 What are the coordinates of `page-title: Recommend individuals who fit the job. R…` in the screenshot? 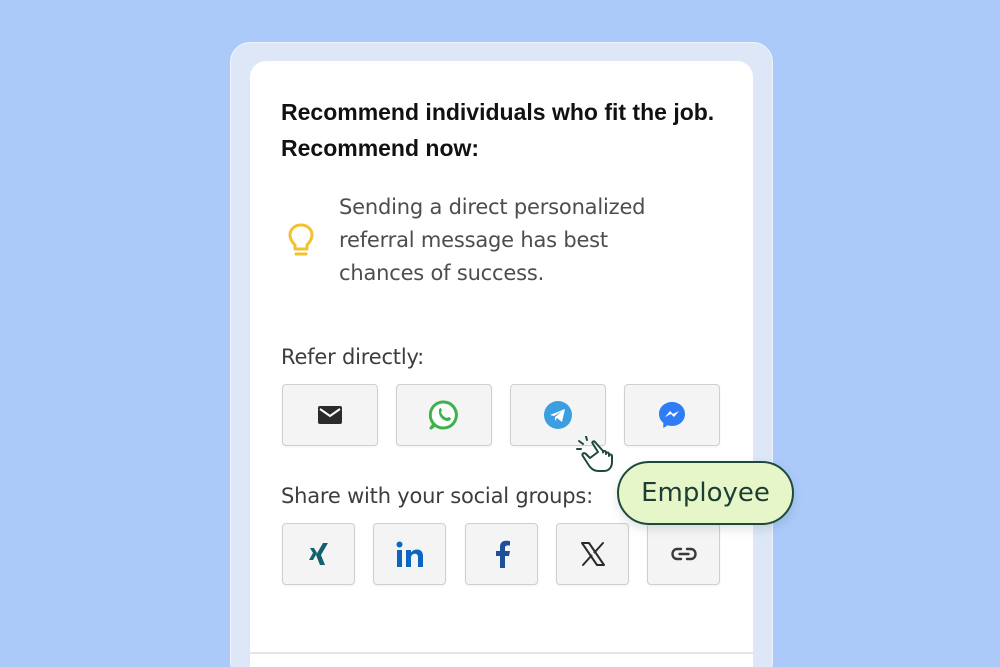 It's located at (498, 130).